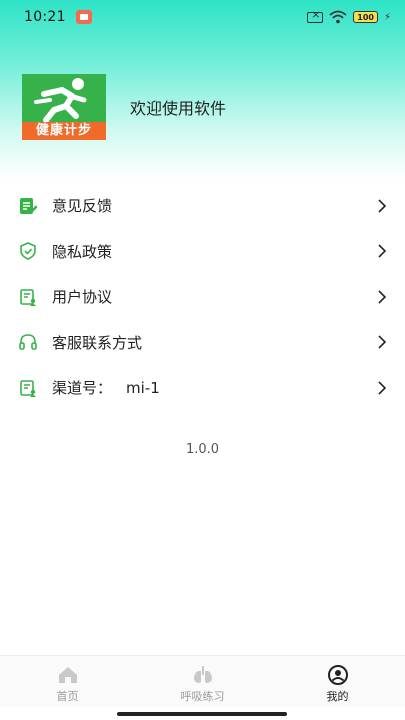 The height and width of the screenshot is (720, 405). What do you see at coordinates (28, 388) in the screenshot?
I see `channel-icon` at bounding box center [28, 388].